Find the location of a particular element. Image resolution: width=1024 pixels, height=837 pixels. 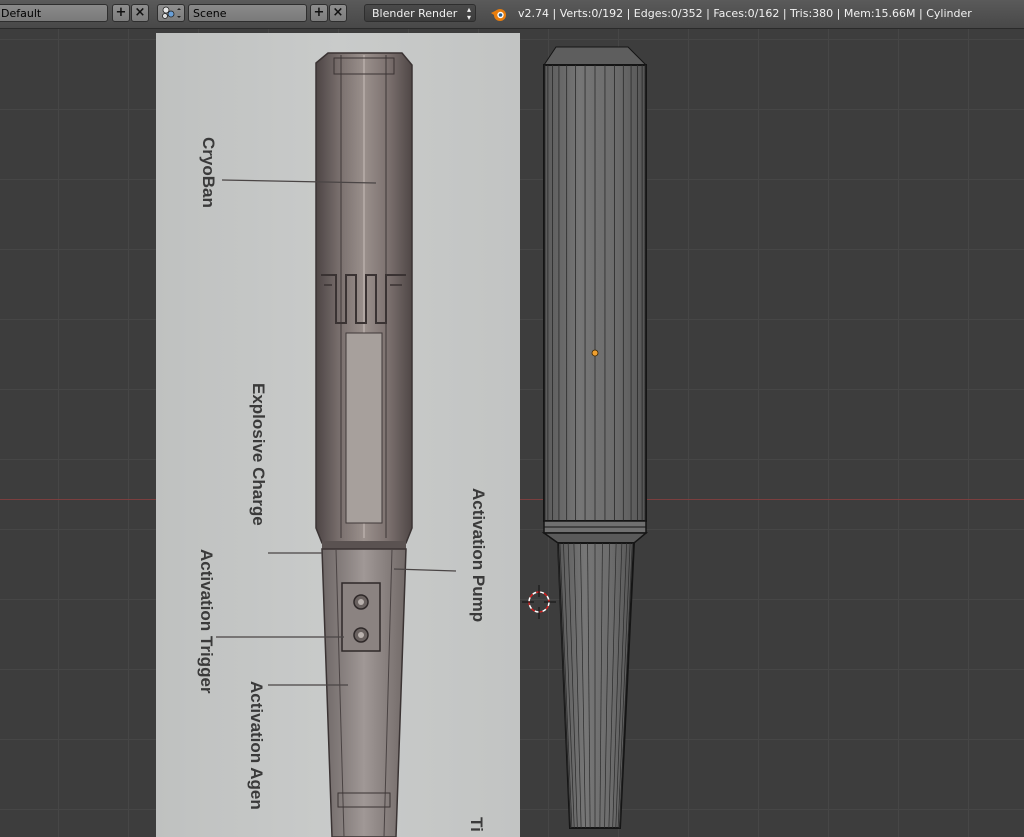

add-scene-button: + is located at coordinates (319, 13).